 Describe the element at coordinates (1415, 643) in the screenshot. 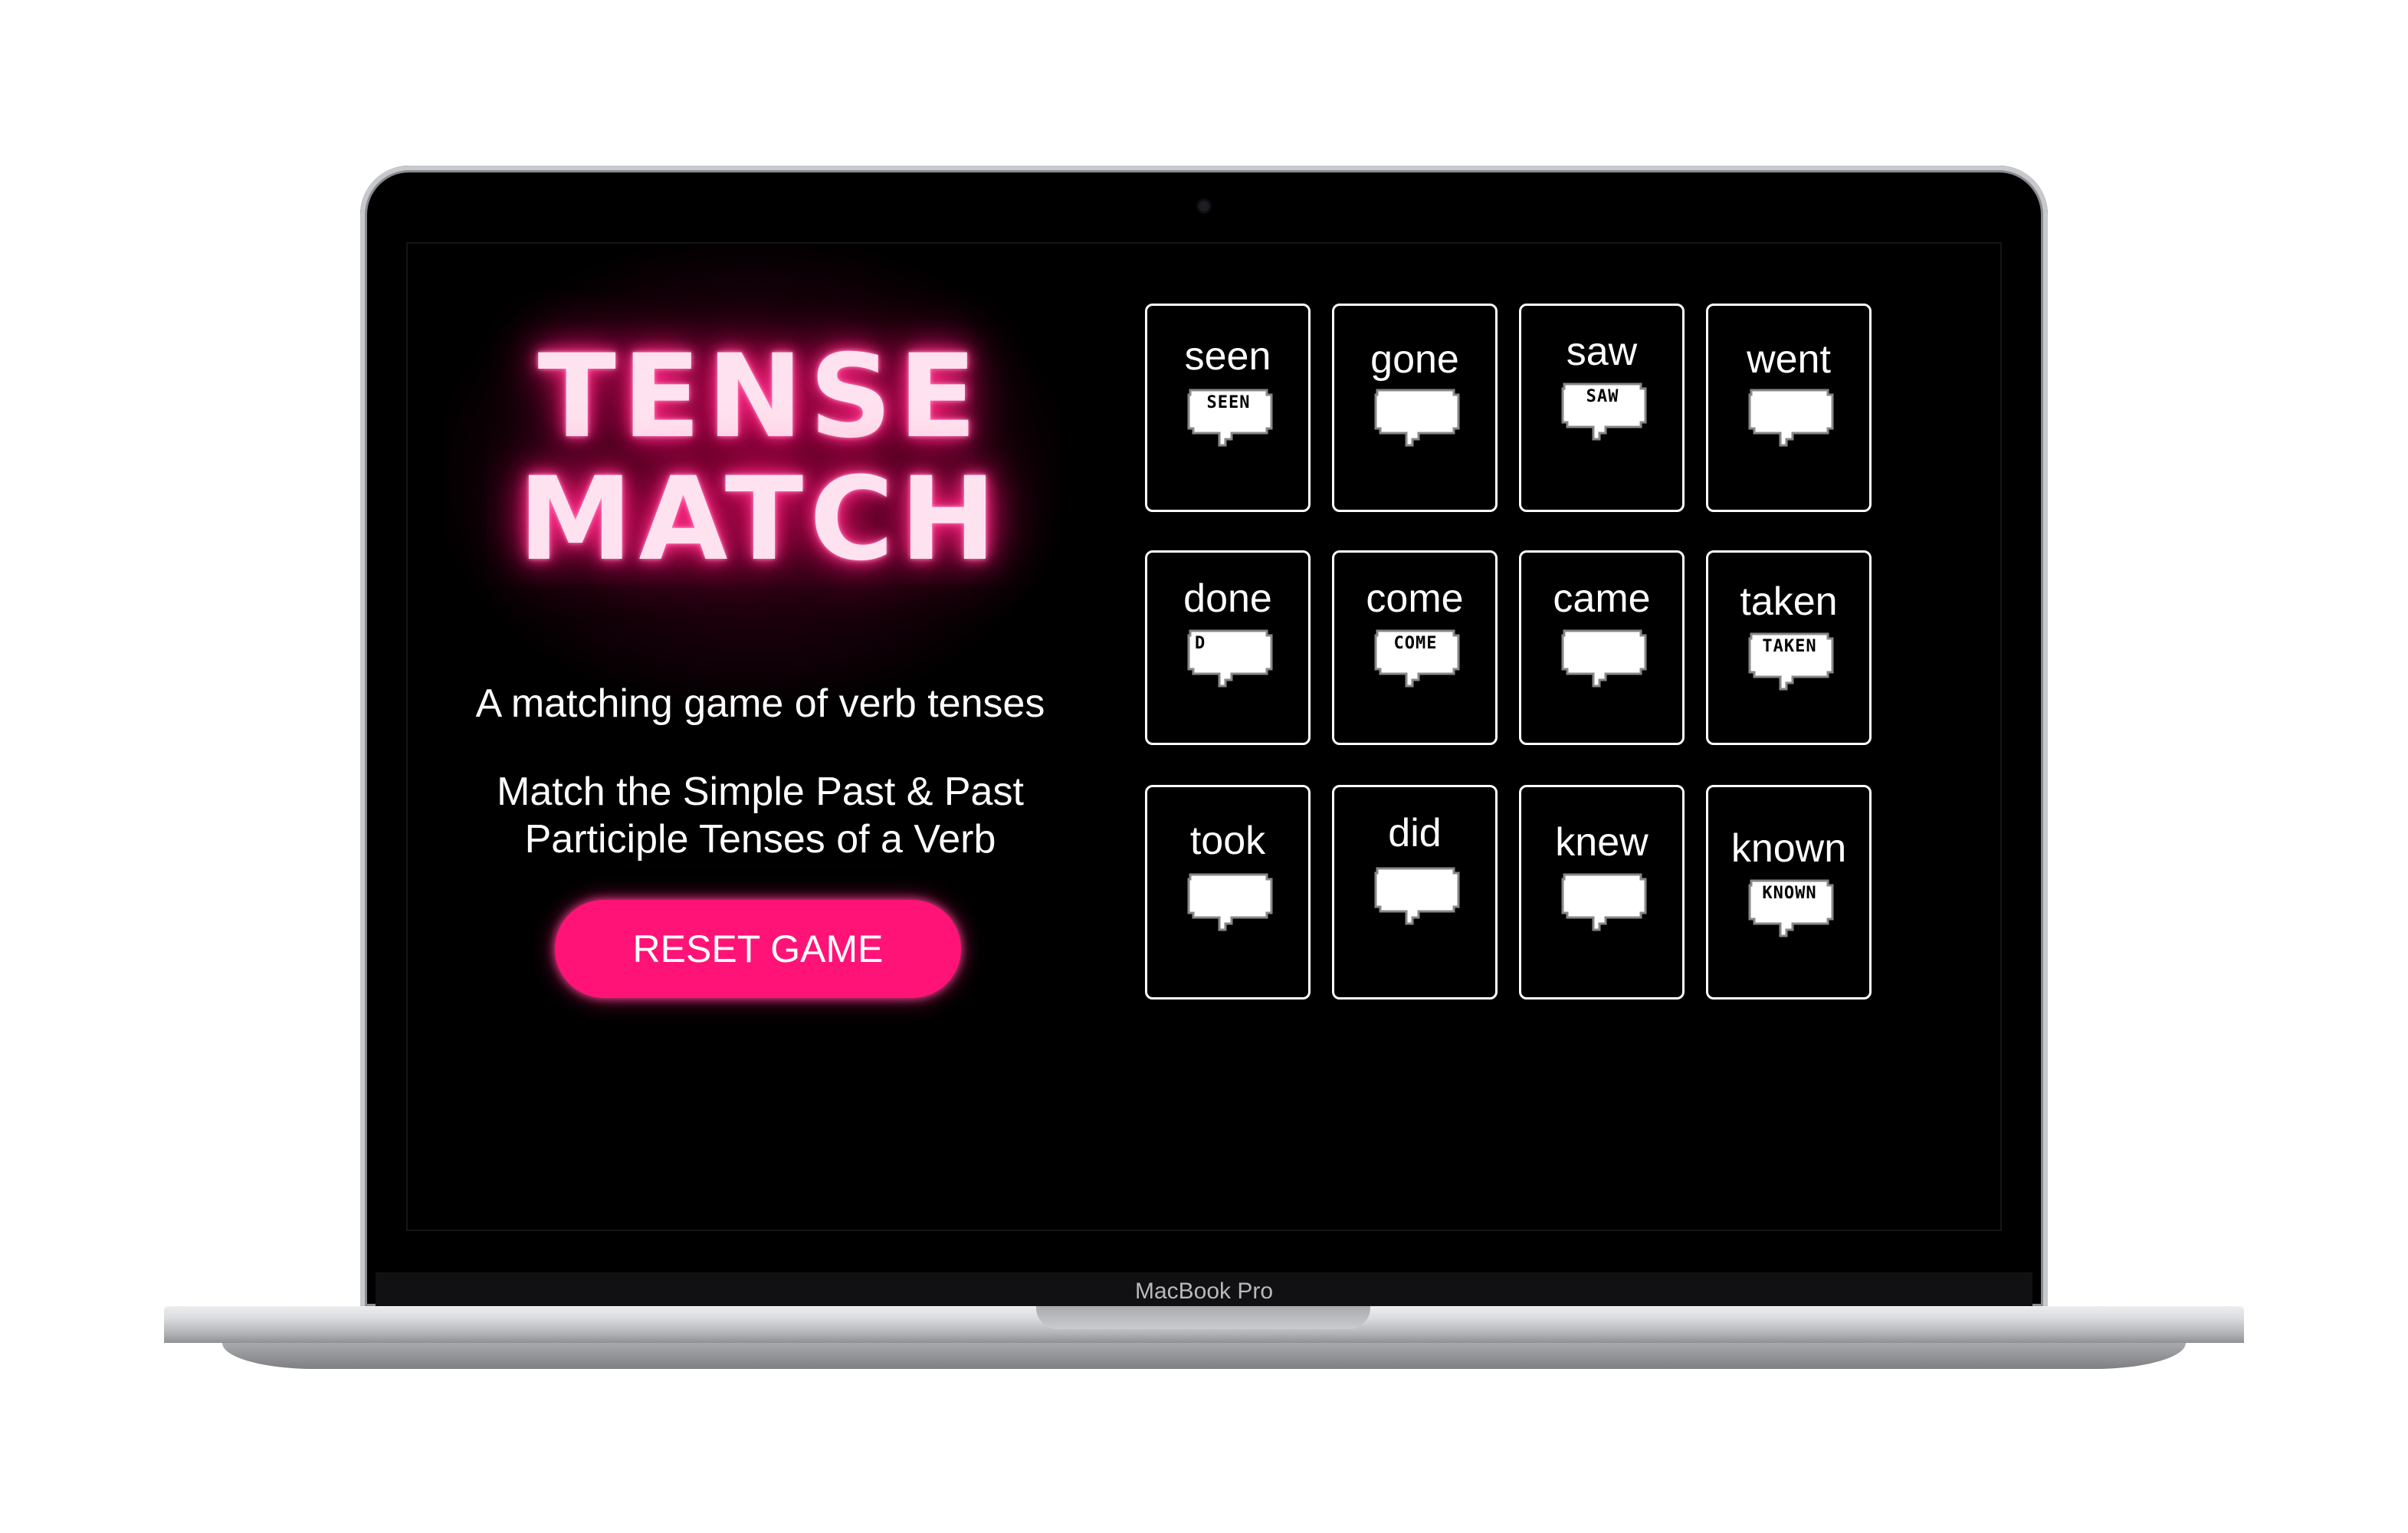

I see `bubble-text: COME` at that location.